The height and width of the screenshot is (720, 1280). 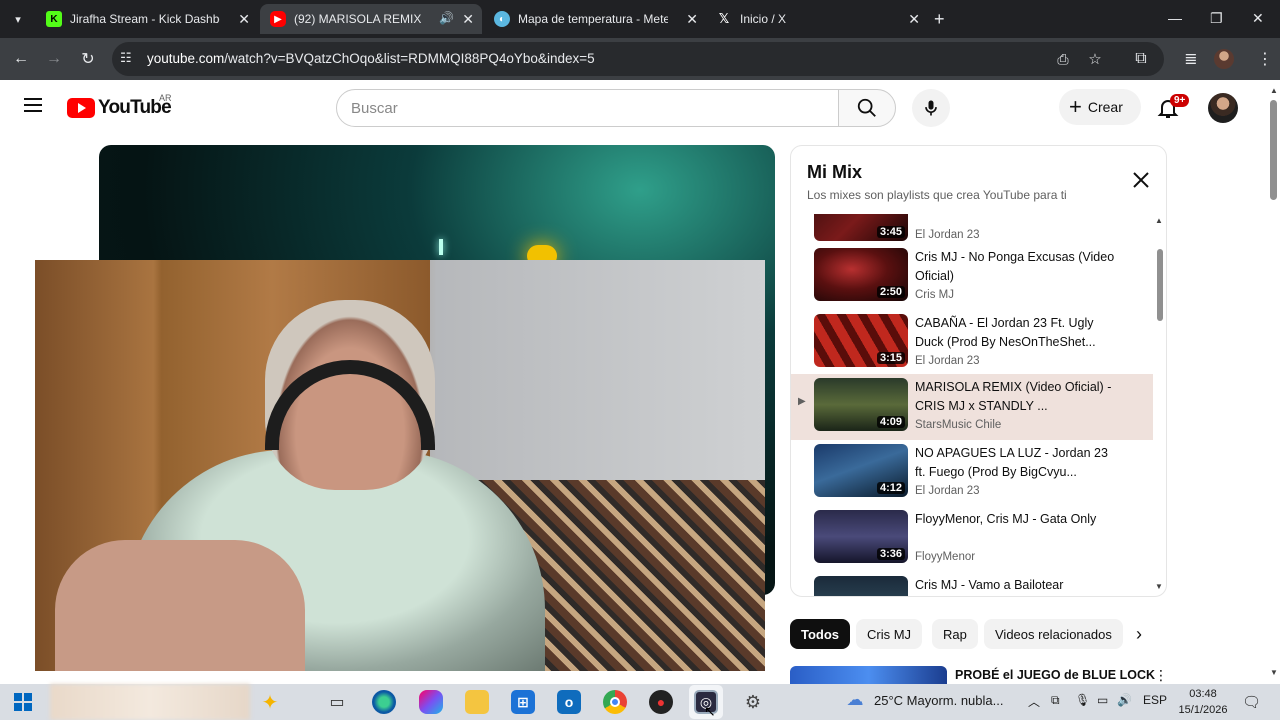 I want to click on windows-start-icon, so click(x=23, y=702).